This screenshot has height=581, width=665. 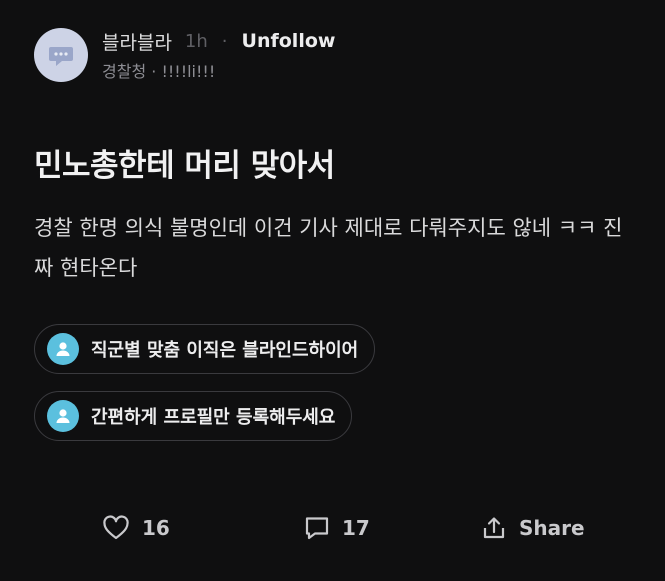 I want to click on comment-icon, so click(x=317, y=528).